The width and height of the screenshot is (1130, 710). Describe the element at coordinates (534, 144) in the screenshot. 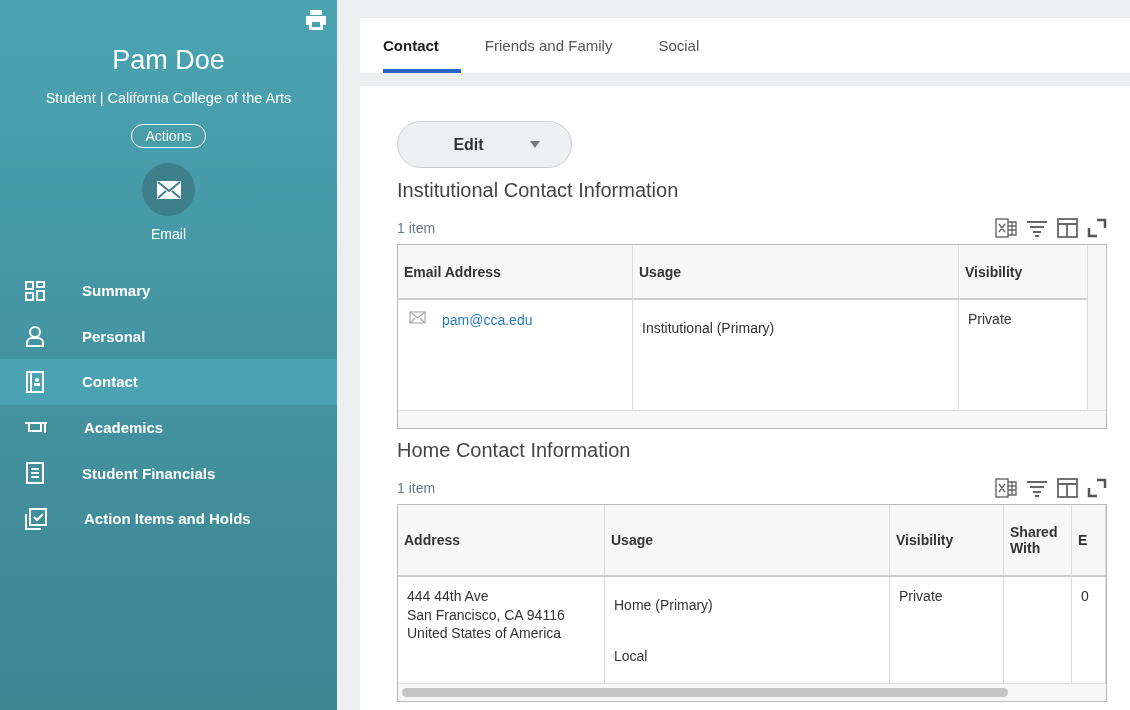

I see `caret-icon` at that location.